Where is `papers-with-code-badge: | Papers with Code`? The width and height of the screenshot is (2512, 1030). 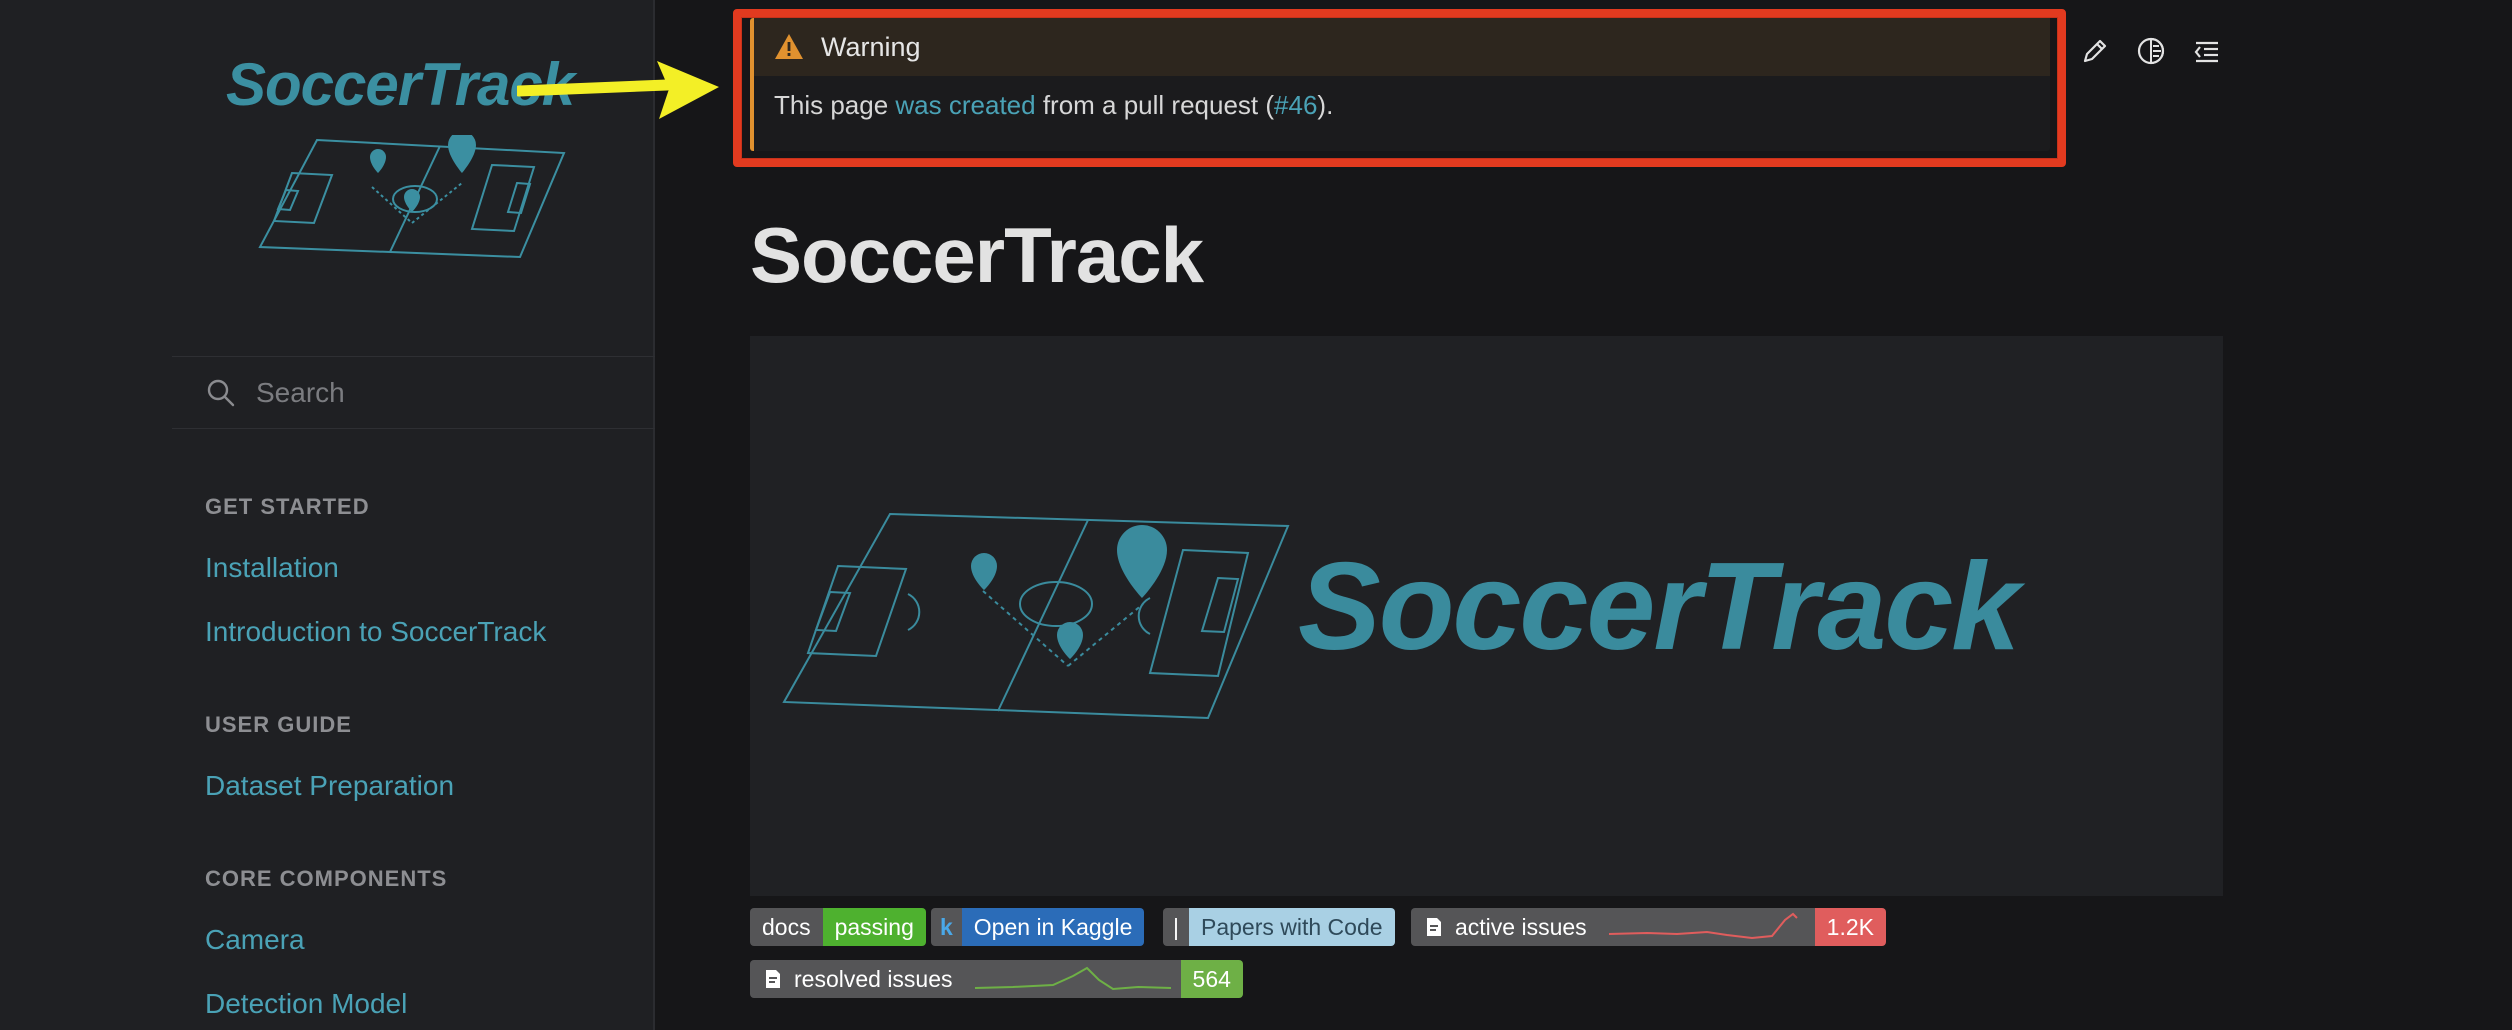
papers-with-code-badge: | Papers with Code is located at coordinates (1279, 927).